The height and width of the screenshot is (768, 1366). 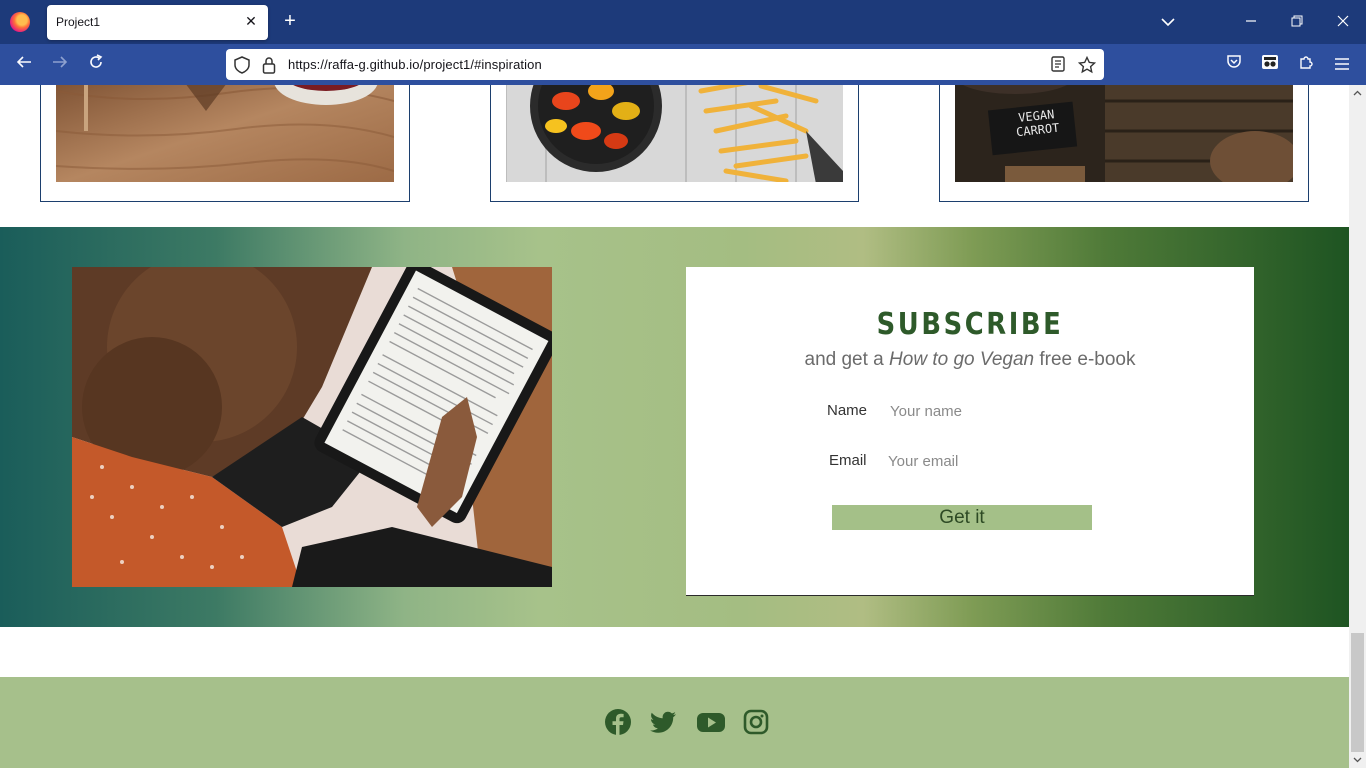 I want to click on list-all-tabs-icon, so click(x=1168, y=22).